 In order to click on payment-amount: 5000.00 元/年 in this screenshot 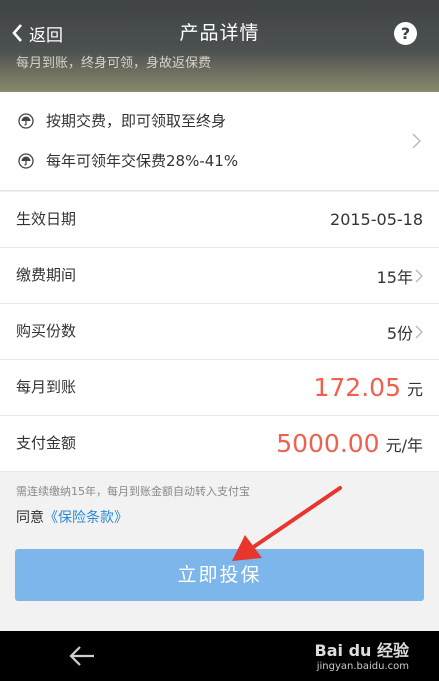, I will do `click(349, 443)`.